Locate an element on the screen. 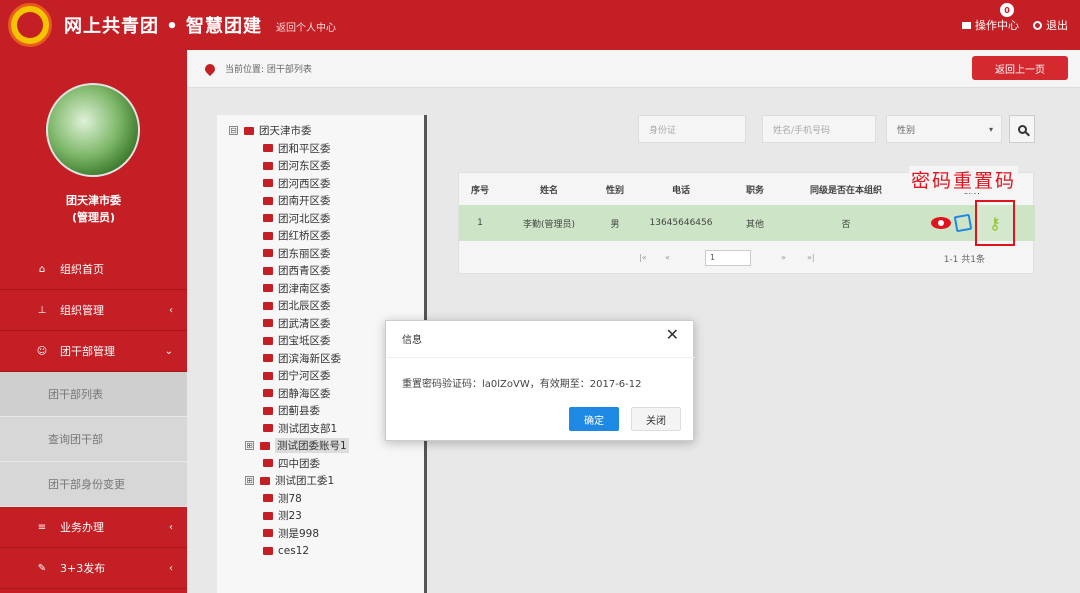 Image resolution: width=1080 pixels, height=593 pixels. sidebar-subitem-query-cadre: 查询团干部 is located at coordinates (93, 439).